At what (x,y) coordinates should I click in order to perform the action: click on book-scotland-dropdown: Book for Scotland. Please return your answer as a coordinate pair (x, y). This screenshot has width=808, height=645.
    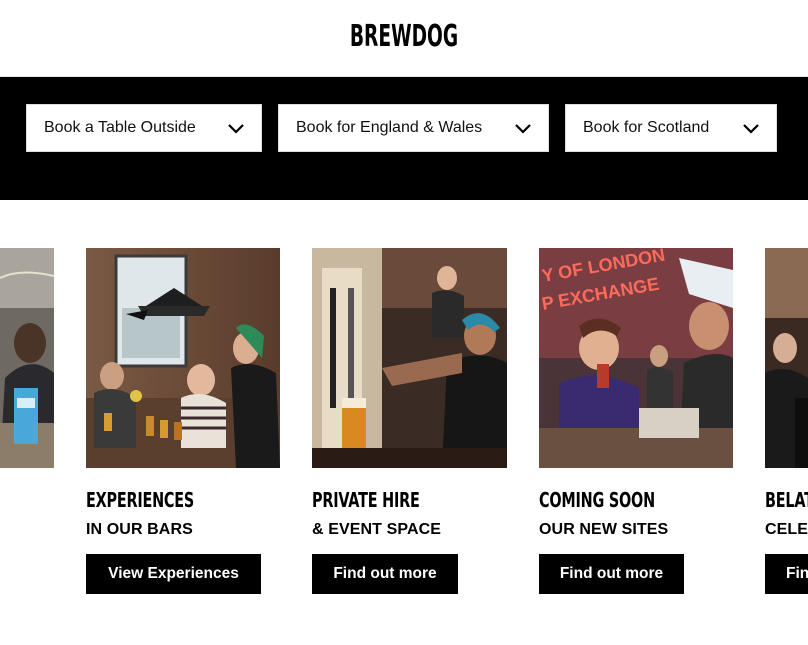
    Looking at the image, I should click on (671, 128).